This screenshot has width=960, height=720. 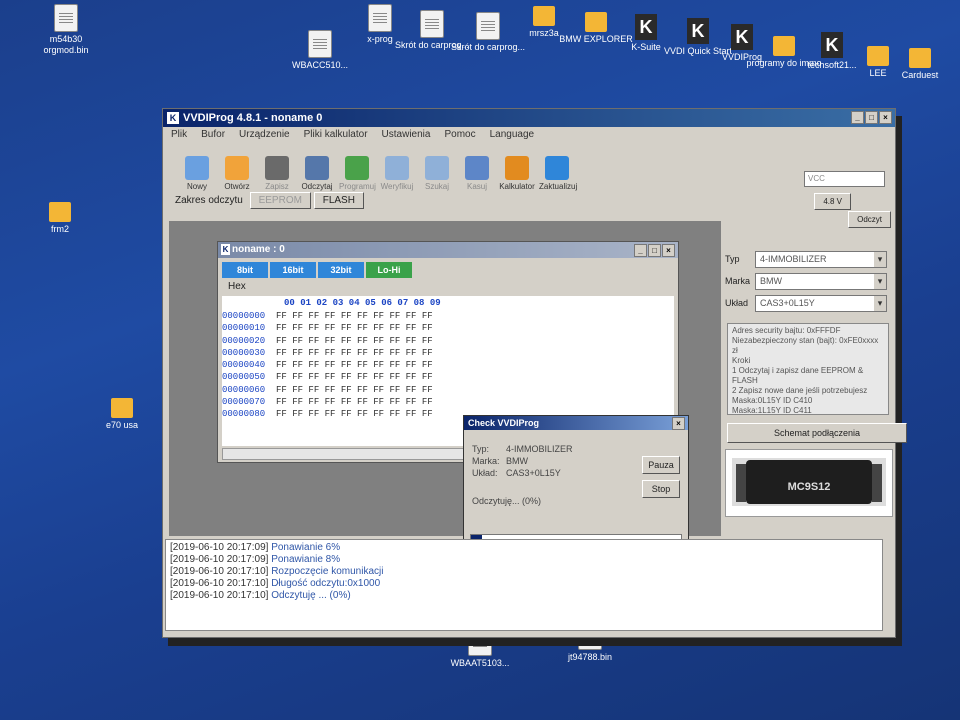 I want to click on hex-minimize-icon: _, so click(x=640, y=250).